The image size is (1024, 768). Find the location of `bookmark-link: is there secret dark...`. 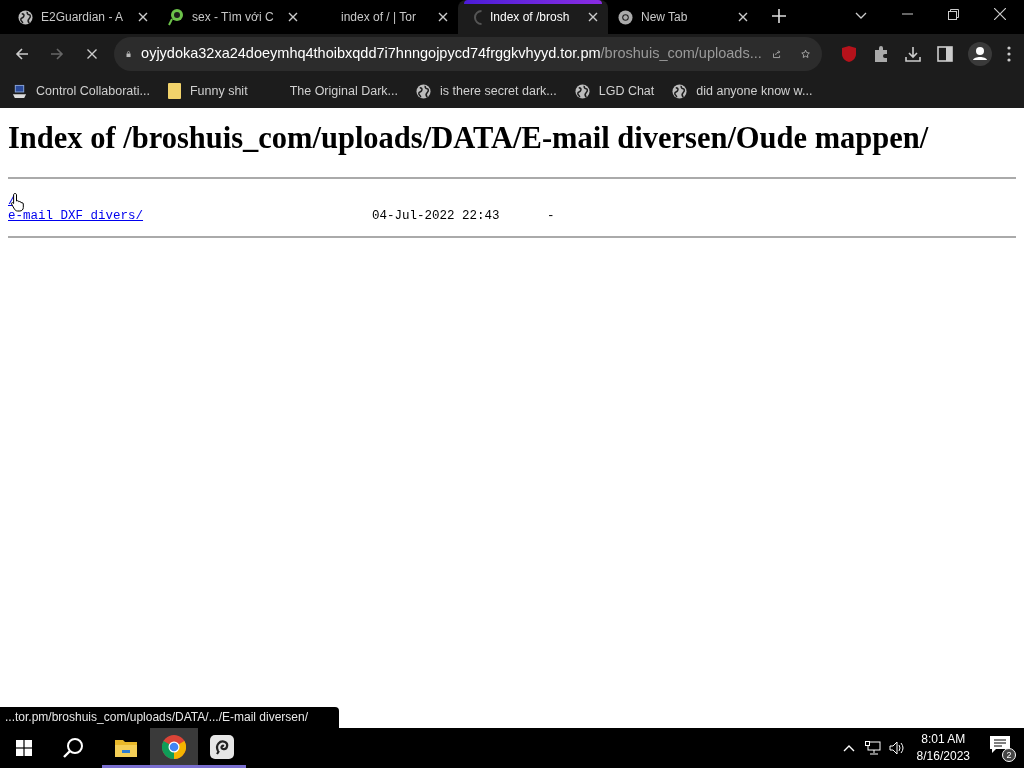

bookmark-link: is there secret dark... is located at coordinates (498, 91).